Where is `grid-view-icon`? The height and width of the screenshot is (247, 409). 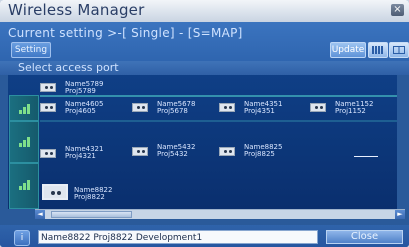 grid-view-icon is located at coordinates (378, 50).